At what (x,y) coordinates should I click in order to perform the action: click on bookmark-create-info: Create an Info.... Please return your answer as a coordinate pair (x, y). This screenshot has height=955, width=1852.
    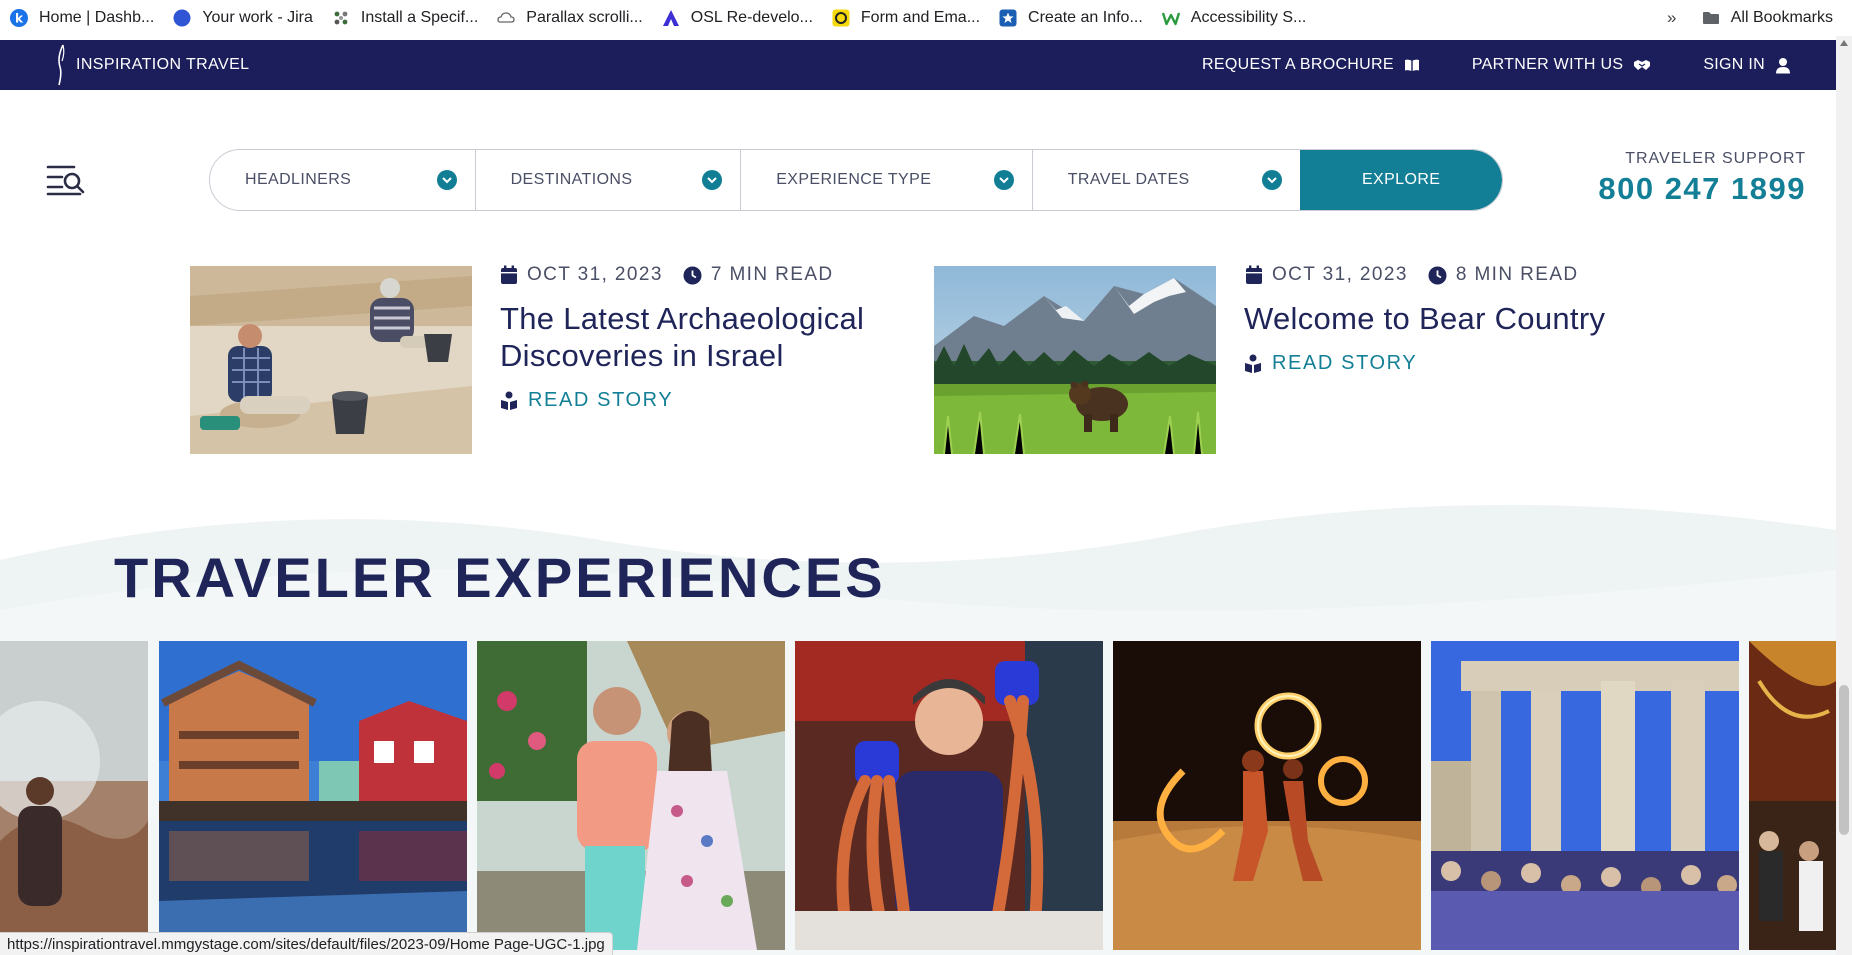
    Looking at the image, I should click on (1070, 18).